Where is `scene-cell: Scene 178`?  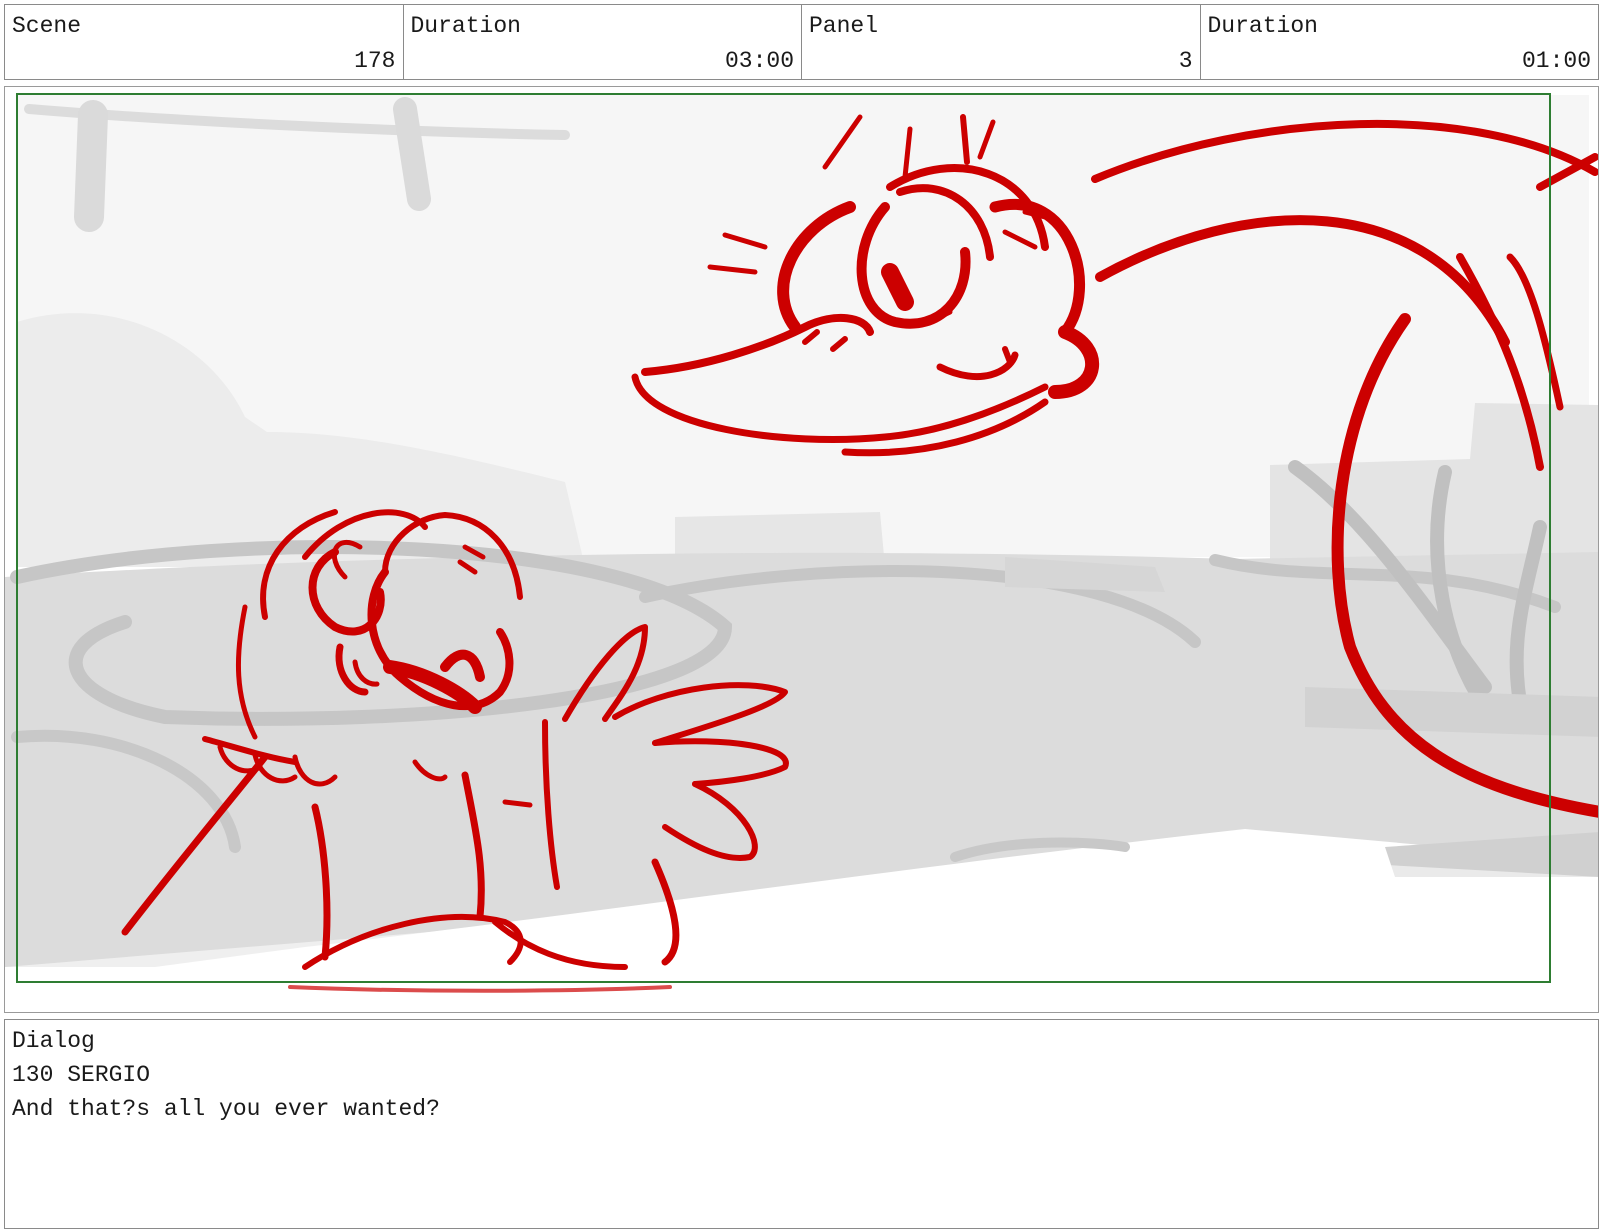 scene-cell: Scene 178 is located at coordinates (204, 42).